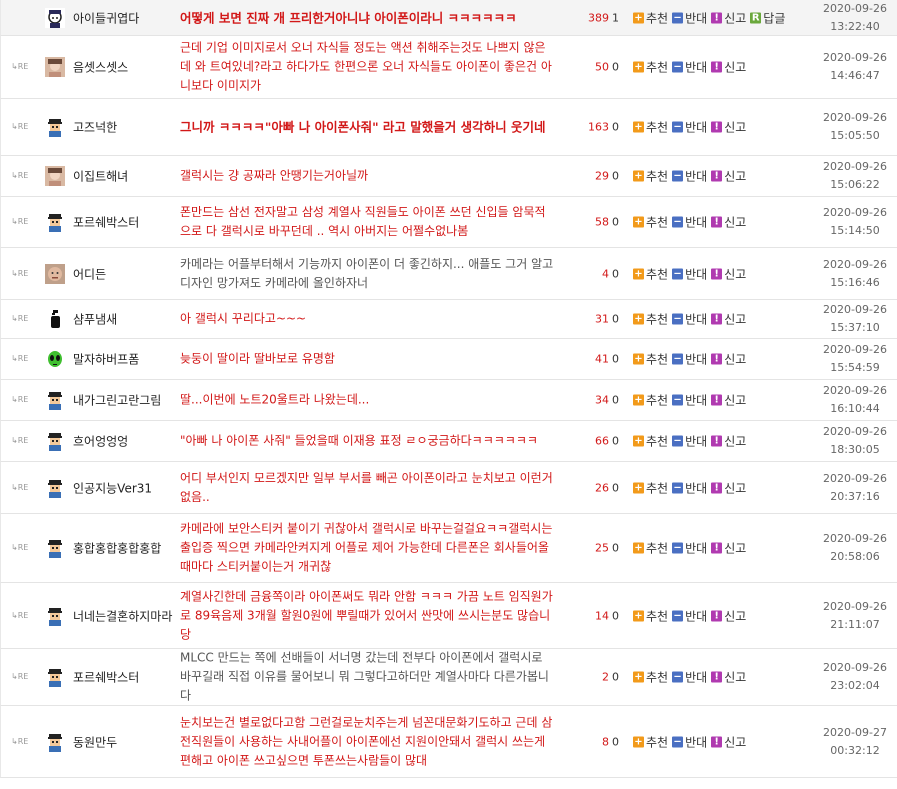 Image resolution: width=897 pixels, height=789 pixels. What do you see at coordinates (89, 273) in the screenshot?
I see `nickname: 어디든` at bounding box center [89, 273].